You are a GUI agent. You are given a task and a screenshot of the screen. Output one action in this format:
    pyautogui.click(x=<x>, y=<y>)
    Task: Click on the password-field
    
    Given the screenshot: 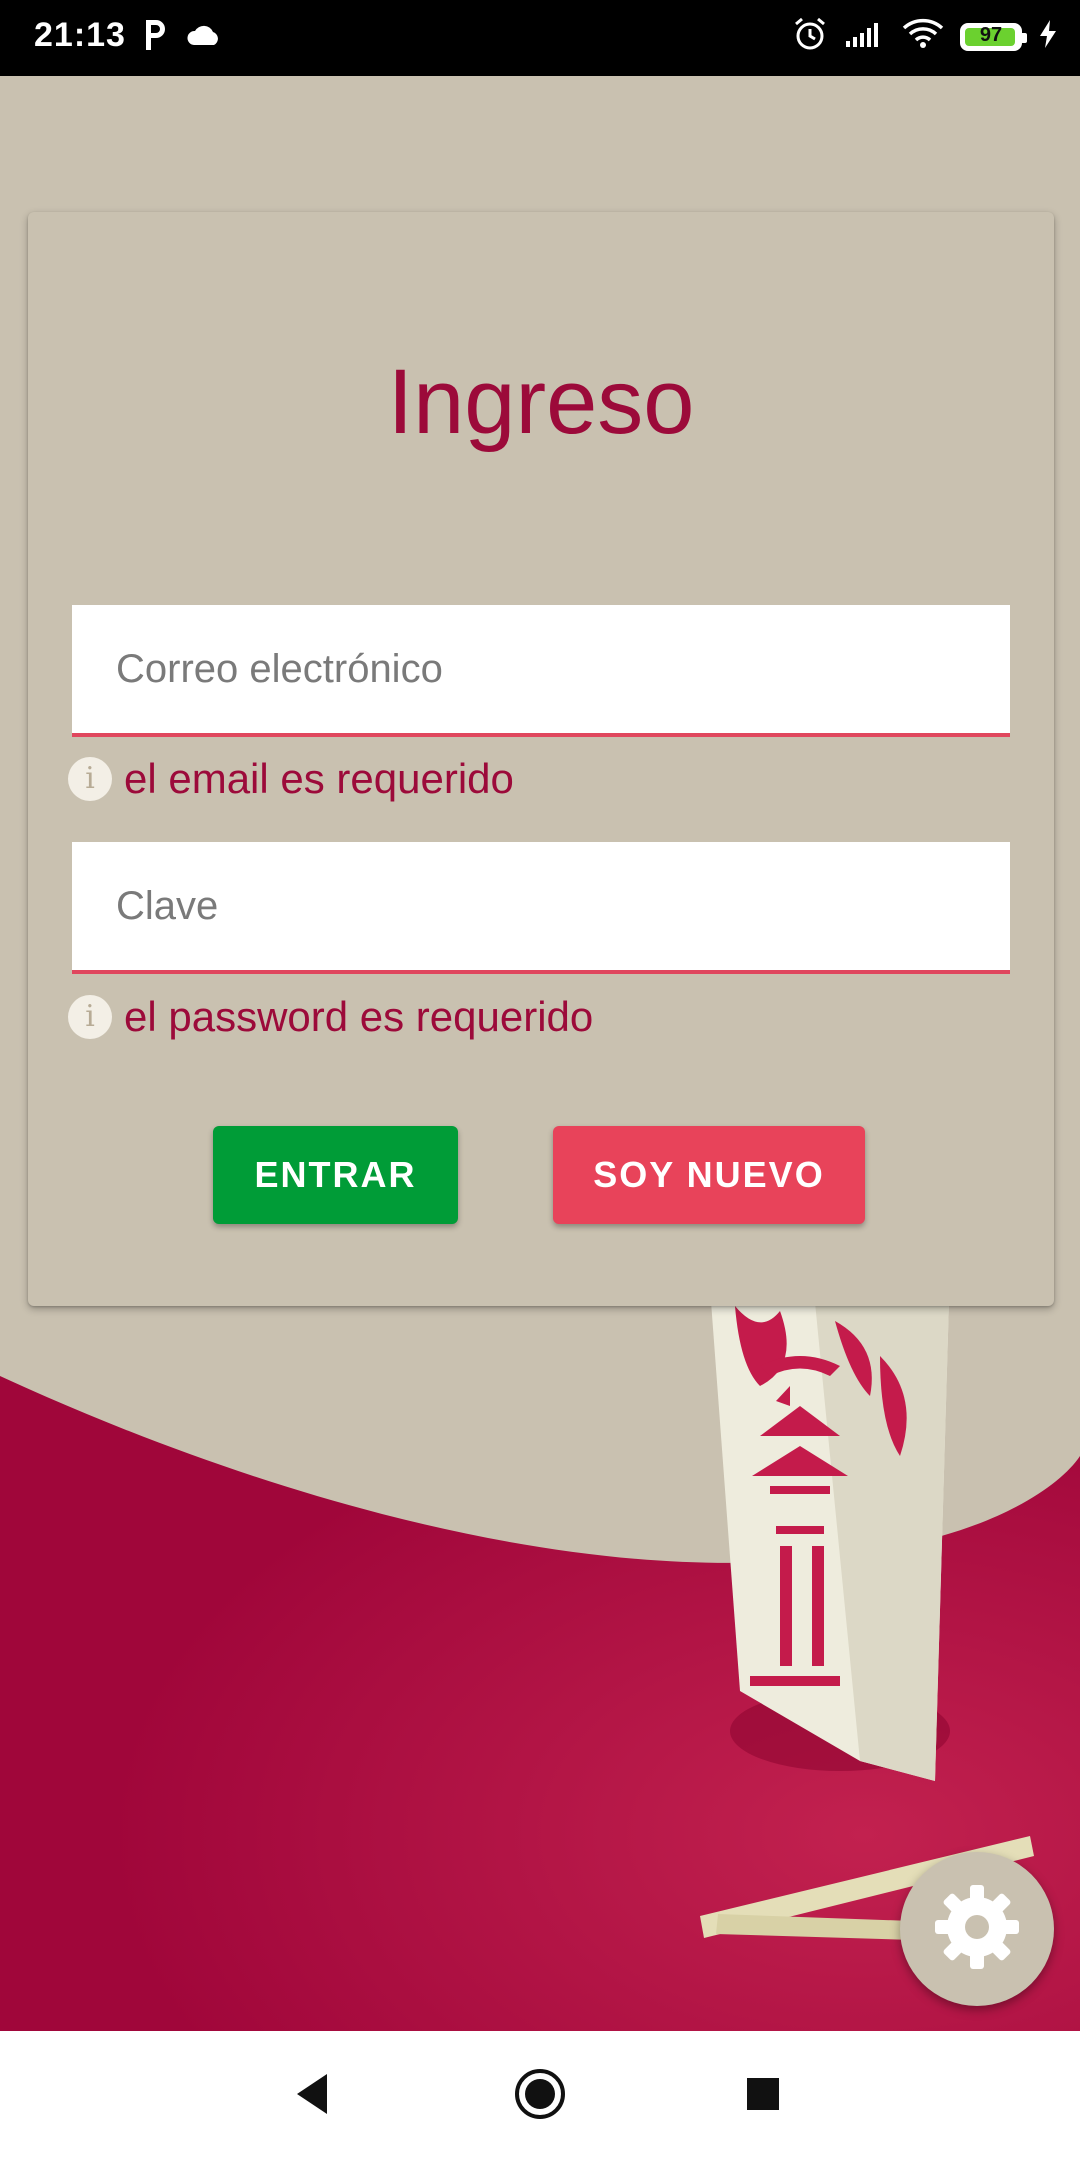 What is the action you would take?
    pyautogui.click(x=541, y=908)
    